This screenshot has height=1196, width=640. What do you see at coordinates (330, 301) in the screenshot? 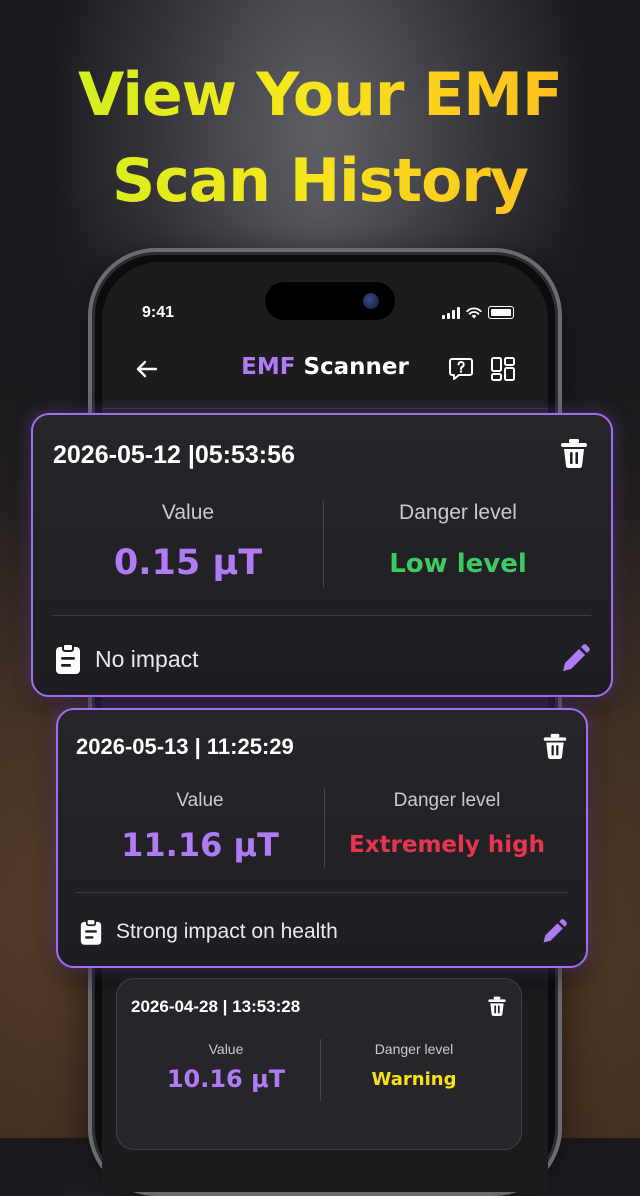
I see `dynamic-island` at bounding box center [330, 301].